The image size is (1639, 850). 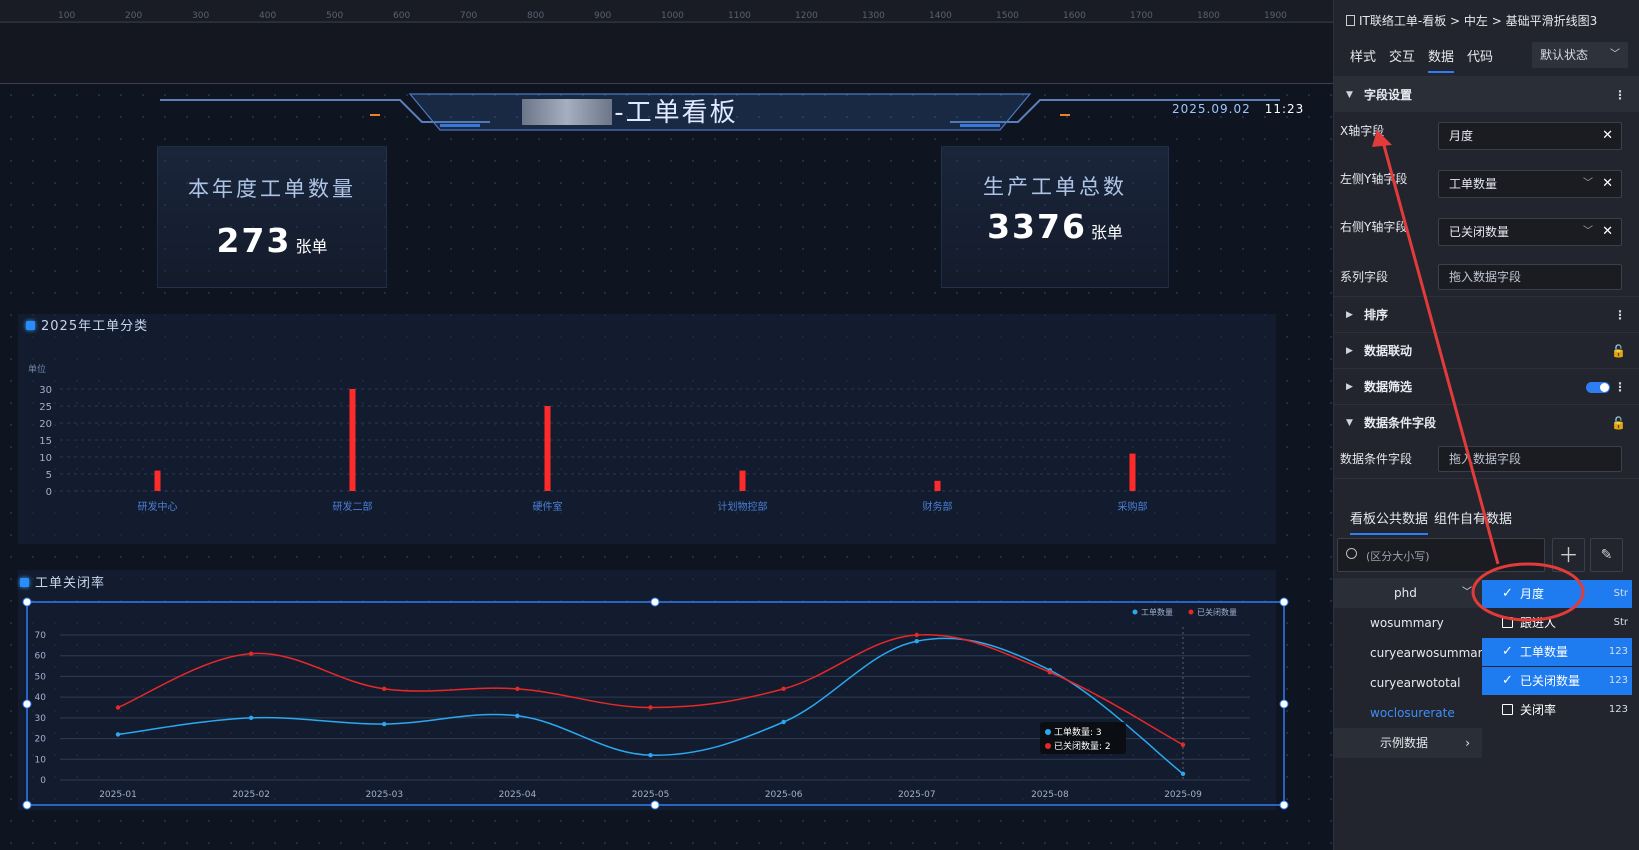 I want to click on y-tick-label: 10, so click(x=41, y=760).